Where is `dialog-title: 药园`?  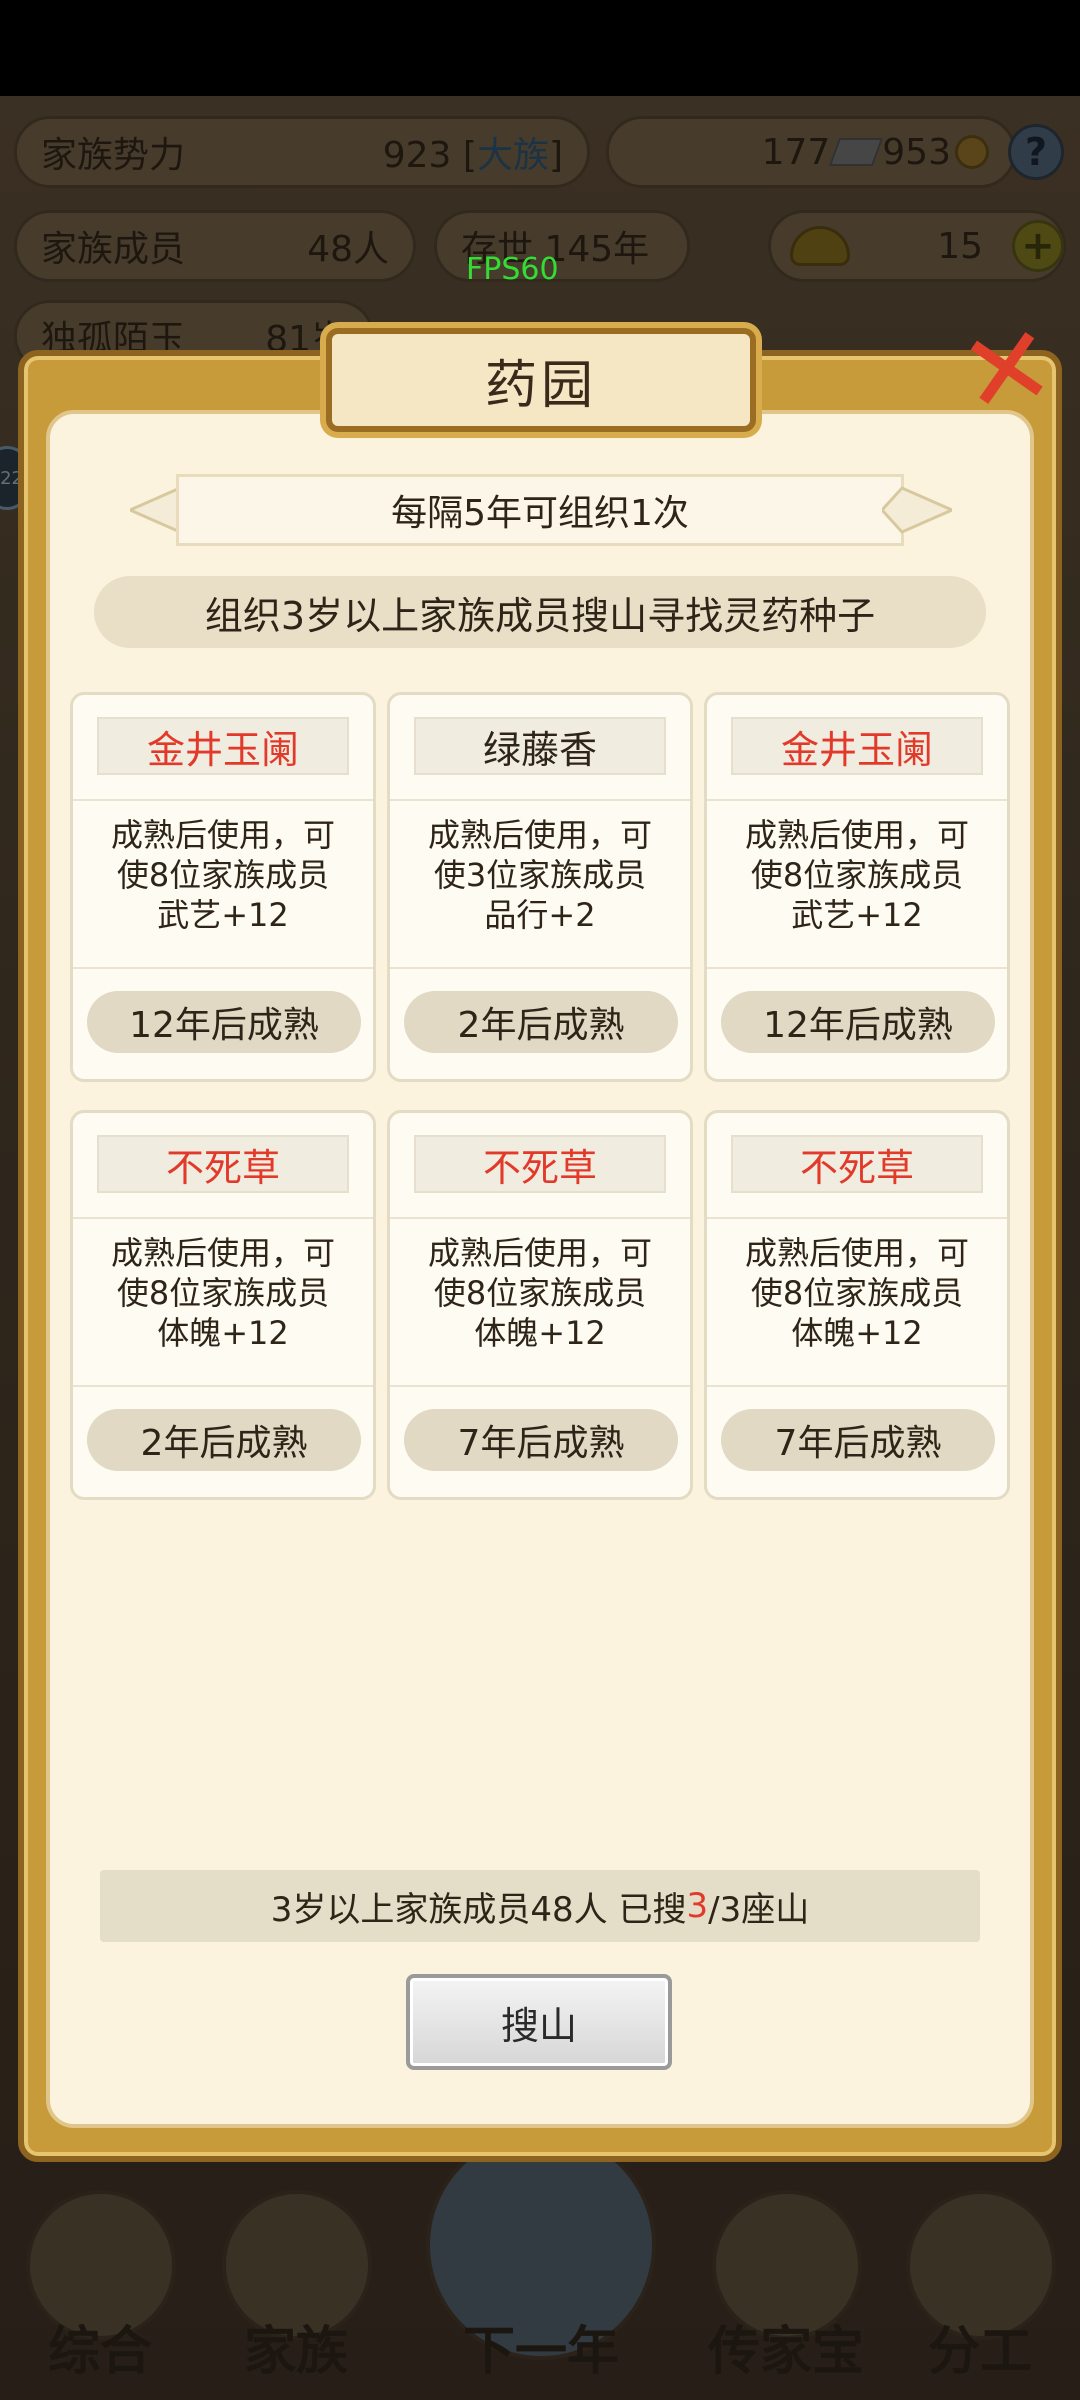
dialog-title: 药园 is located at coordinates (540, 385).